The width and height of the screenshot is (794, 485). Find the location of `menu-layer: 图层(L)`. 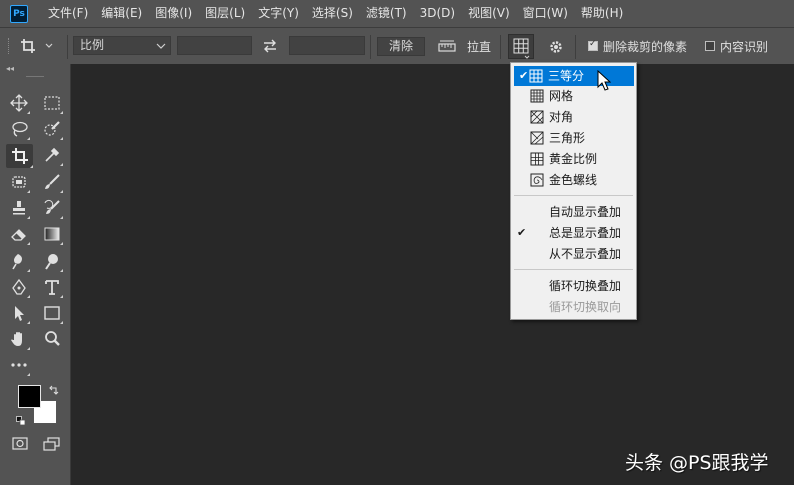

menu-layer: 图层(L) is located at coordinates (225, 13).